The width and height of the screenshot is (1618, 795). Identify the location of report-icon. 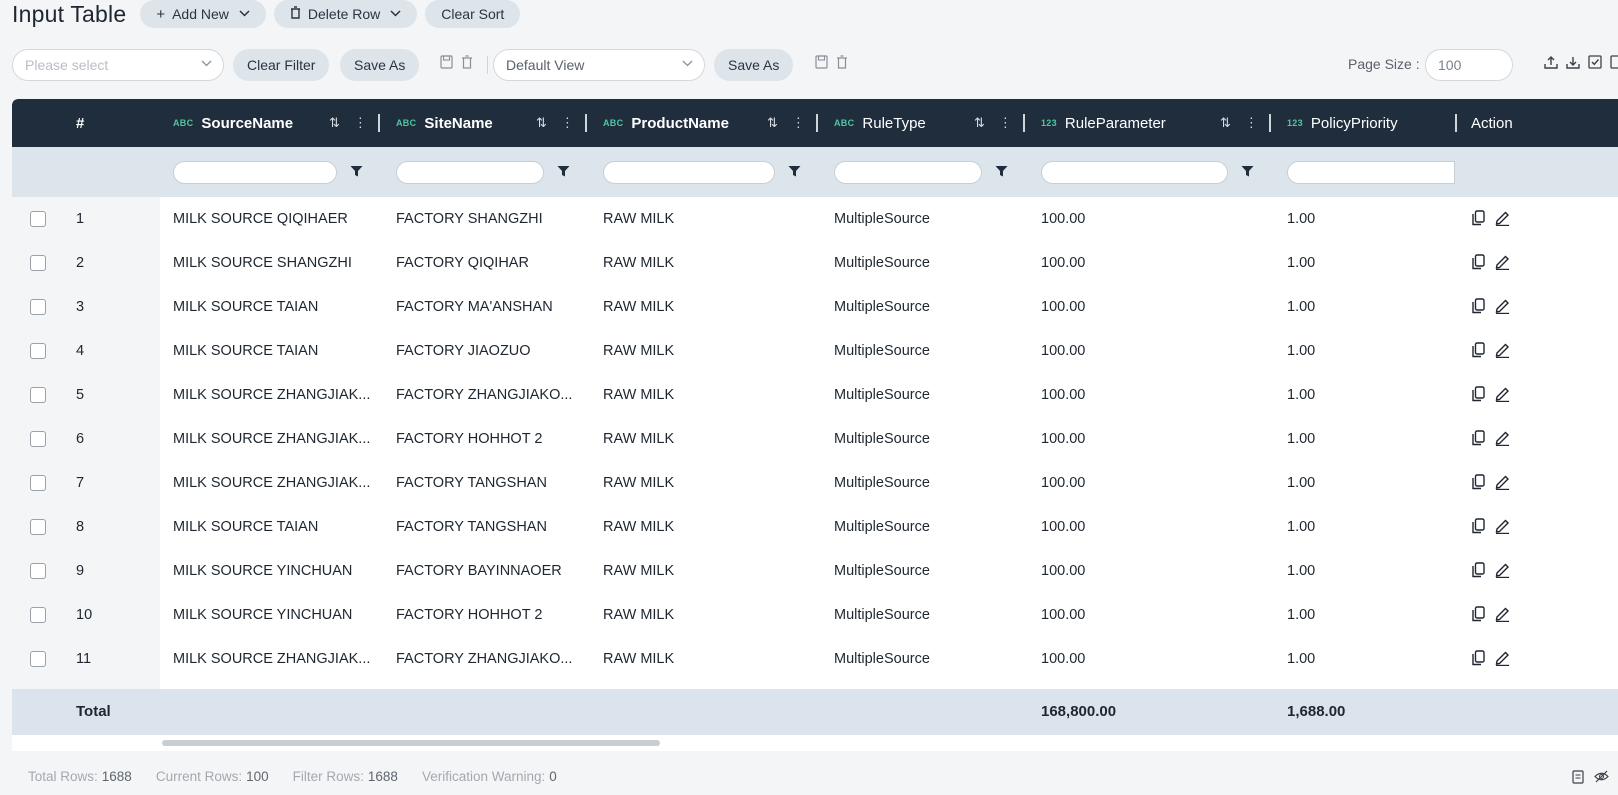
(1579, 777).